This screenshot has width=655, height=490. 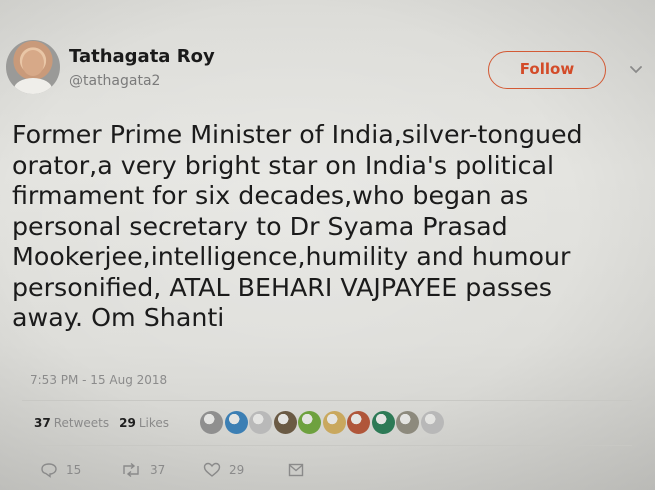 What do you see at coordinates (114, 81) in the screenshot?
I see `author-handle: @tathagata2` at bounding box center [114, 81].